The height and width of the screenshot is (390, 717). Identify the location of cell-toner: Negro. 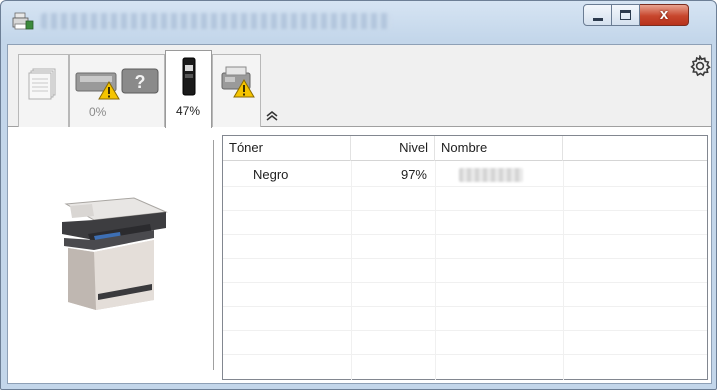
(271, 174).